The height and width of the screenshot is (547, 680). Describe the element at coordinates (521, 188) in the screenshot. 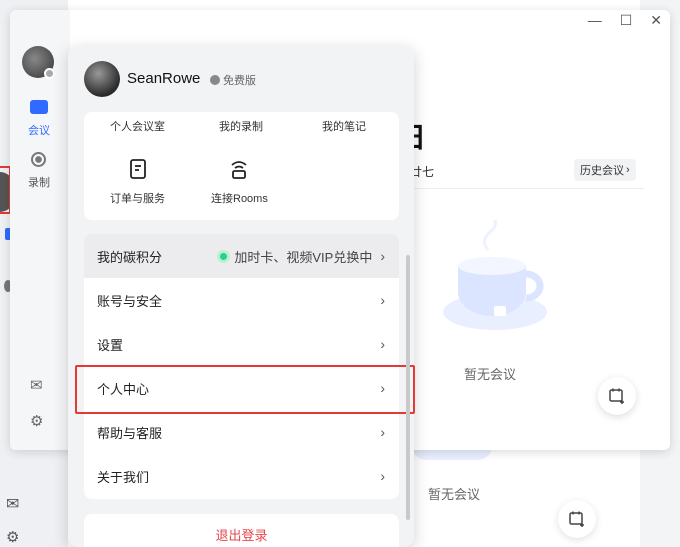

I see `divider` at that location.